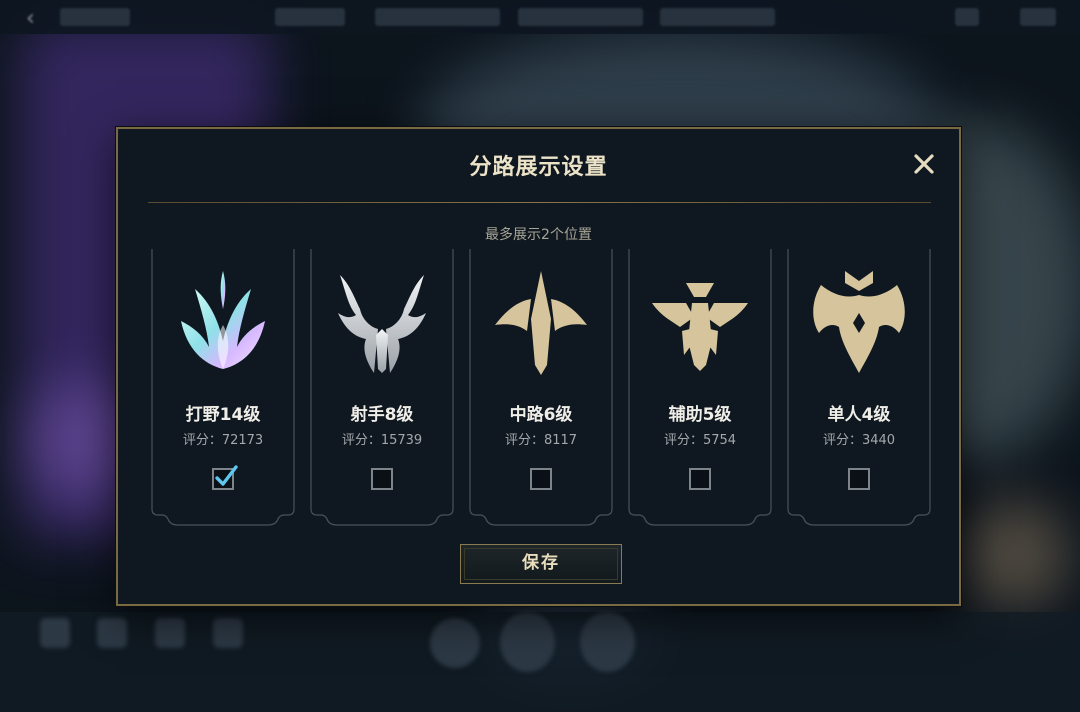 This screenshot has height=712, width=1080. I want to click on role-checkbox-solo, so click(859, 479).